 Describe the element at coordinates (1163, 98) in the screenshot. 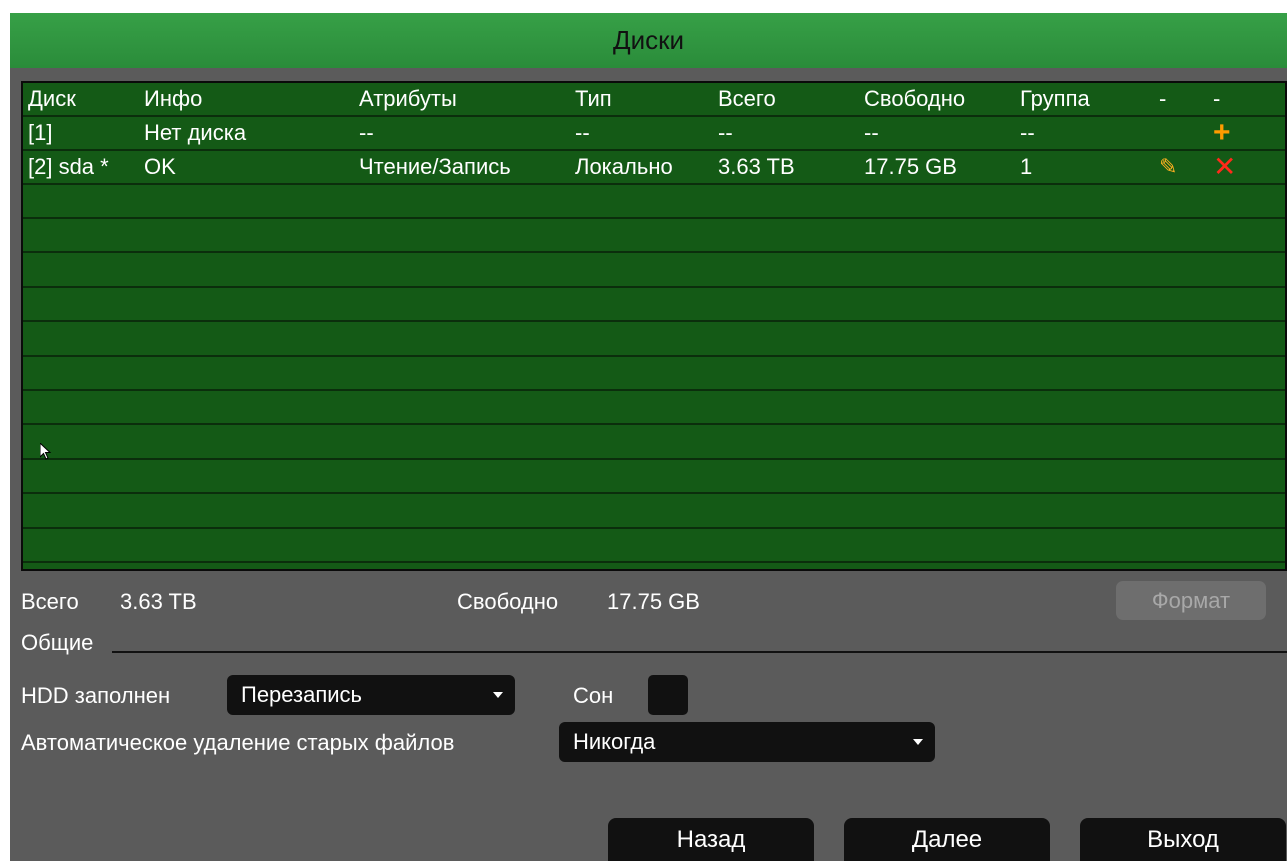

I see `col-header-edit: -` at that location.